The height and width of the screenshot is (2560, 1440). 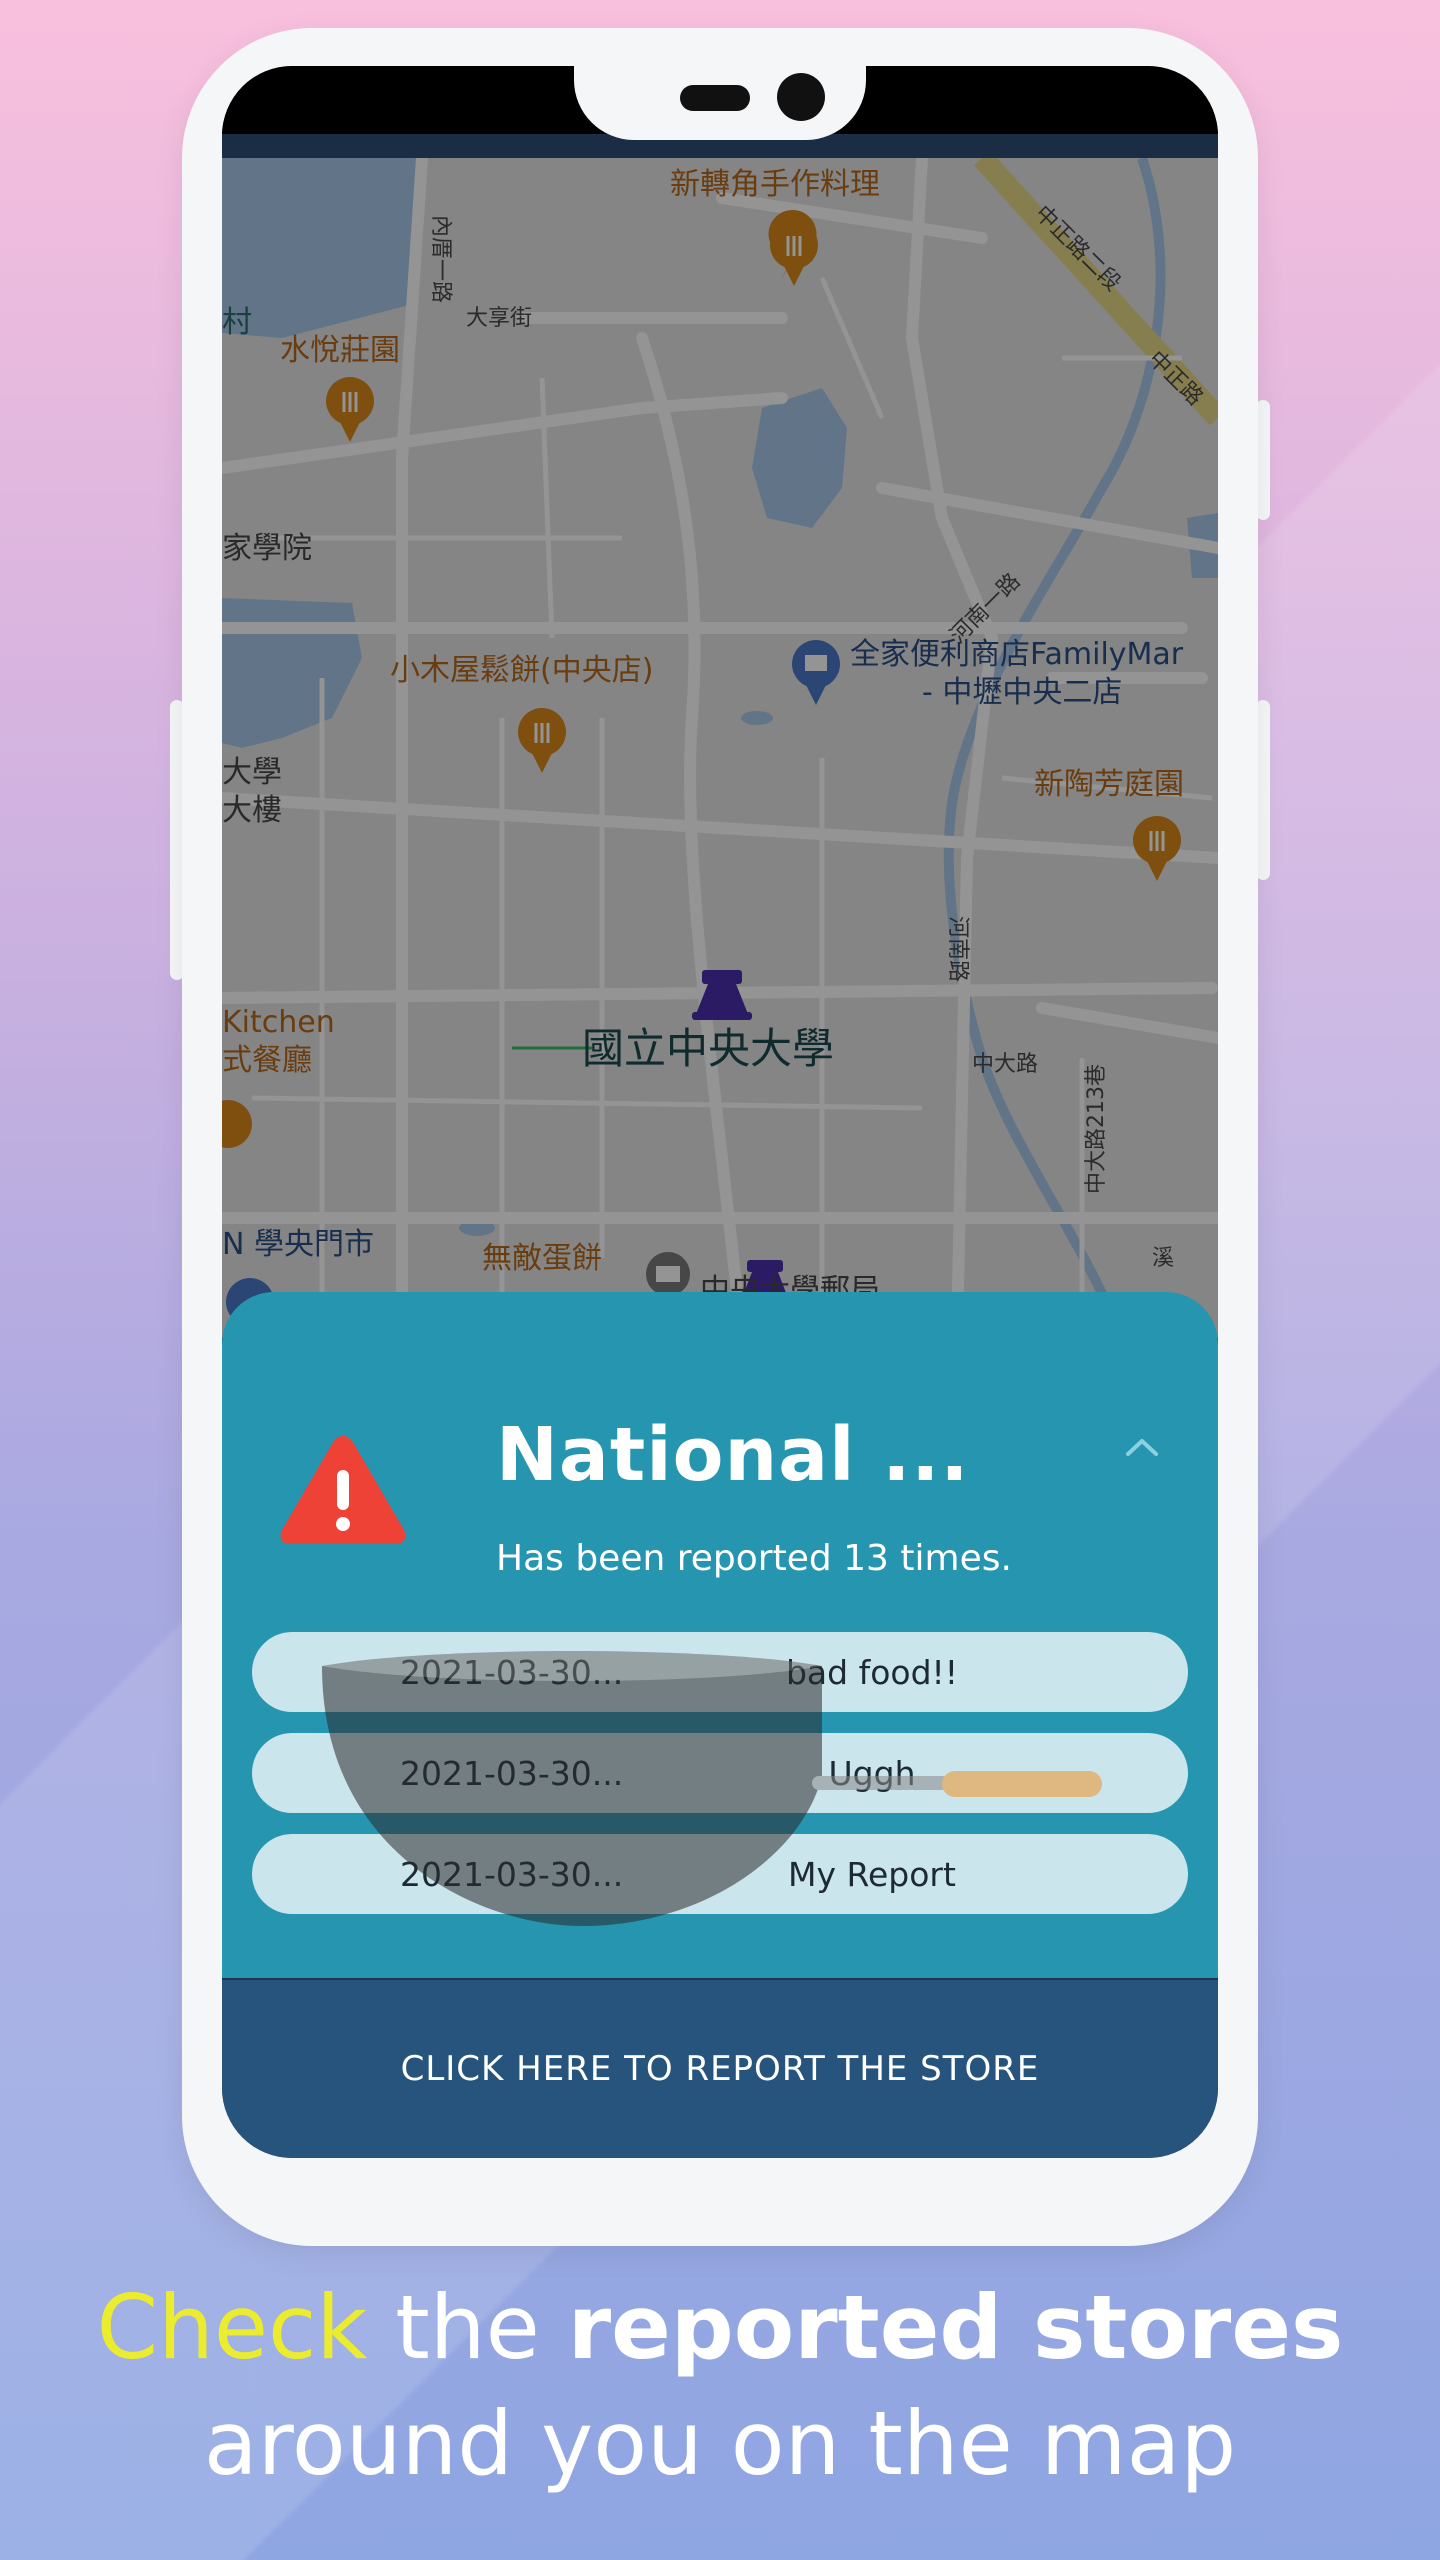 I want to click on report-store-button-label: CLICK HERE TO REPORT THE STORE, so click(x=720, y=2069).